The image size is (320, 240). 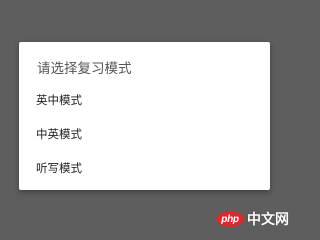 I want to click on site-watermark: php 中文网, so click(x=252, y=219).